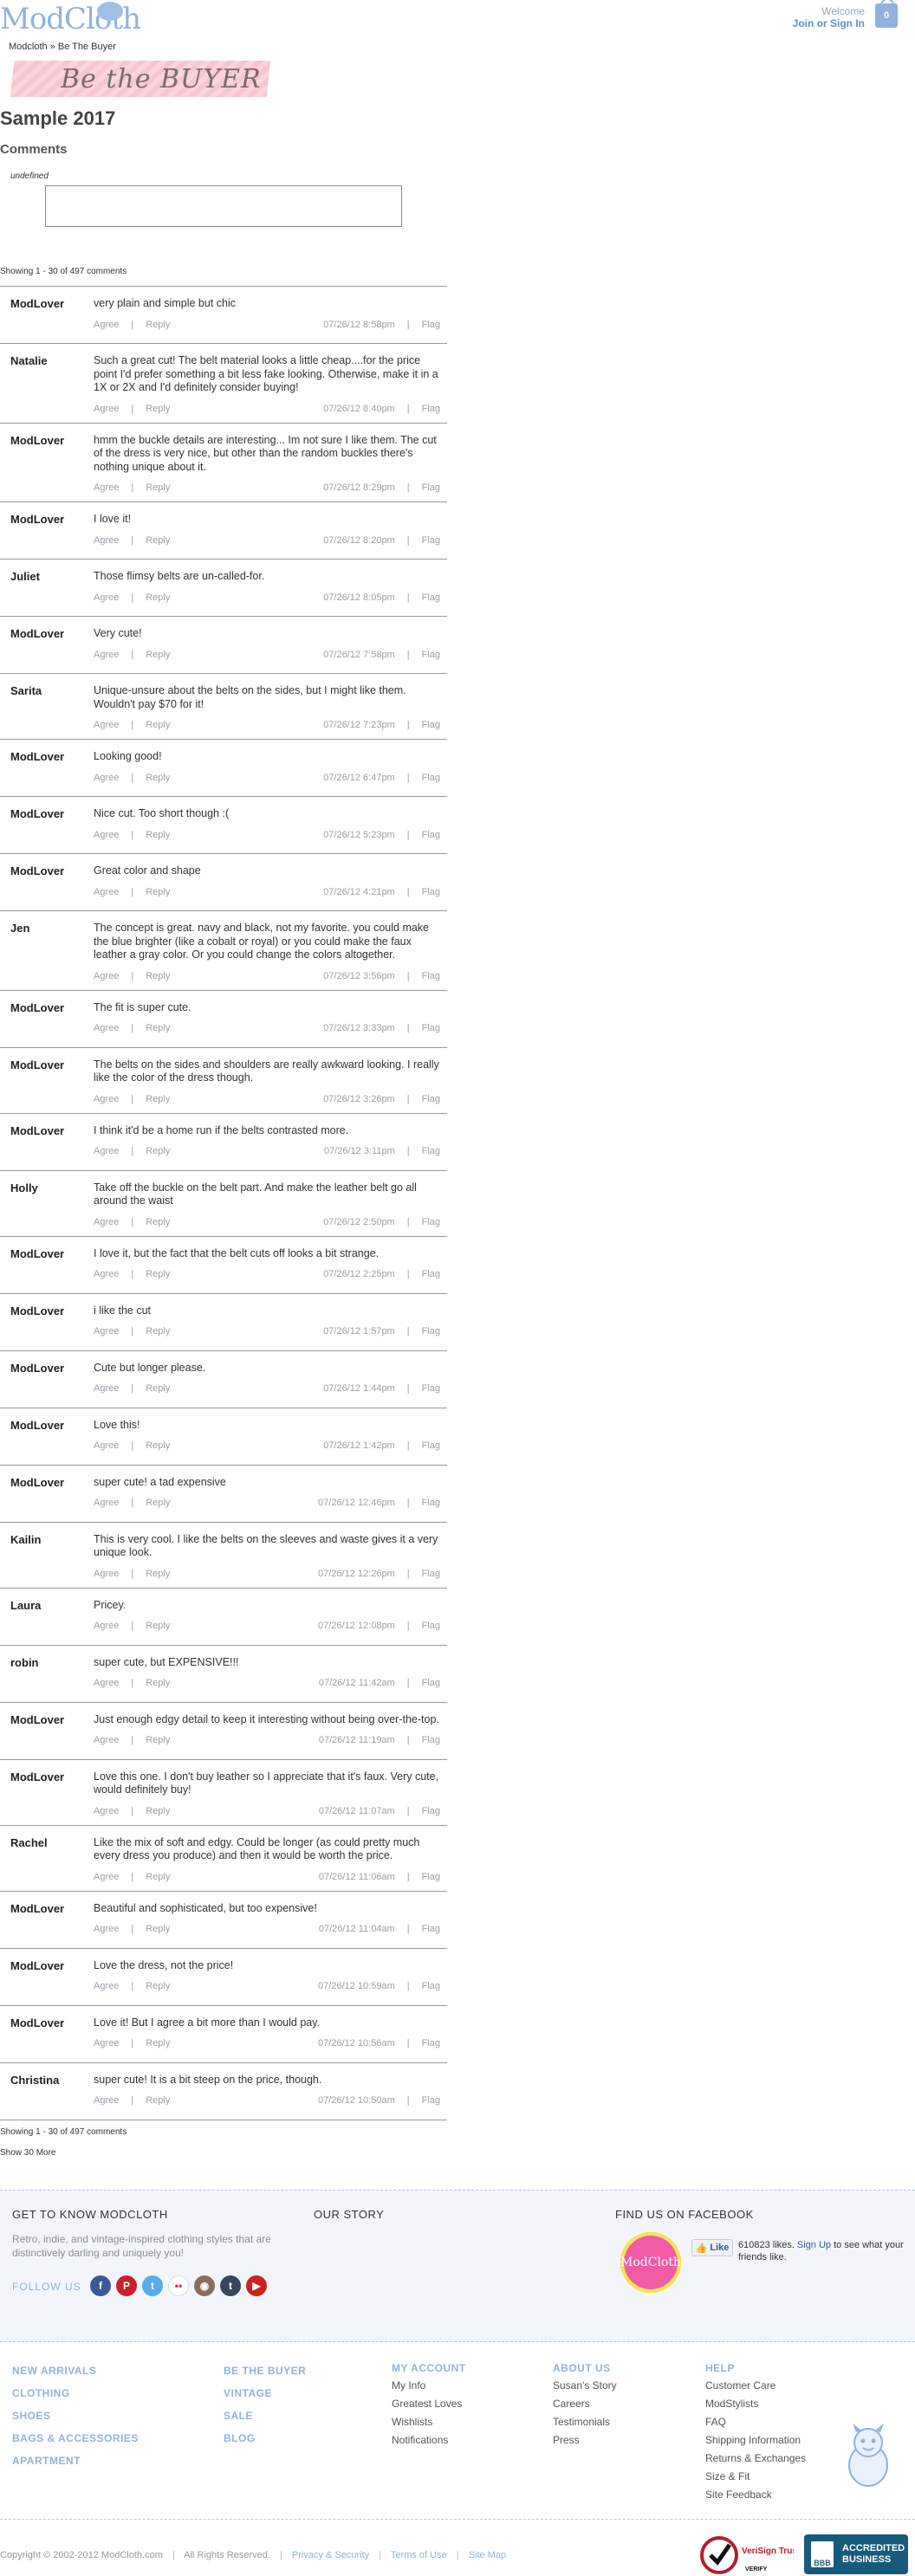 This screenshot has width=915, height=2576. I want to click on flickr-icon: ••, so click(179, 2285).